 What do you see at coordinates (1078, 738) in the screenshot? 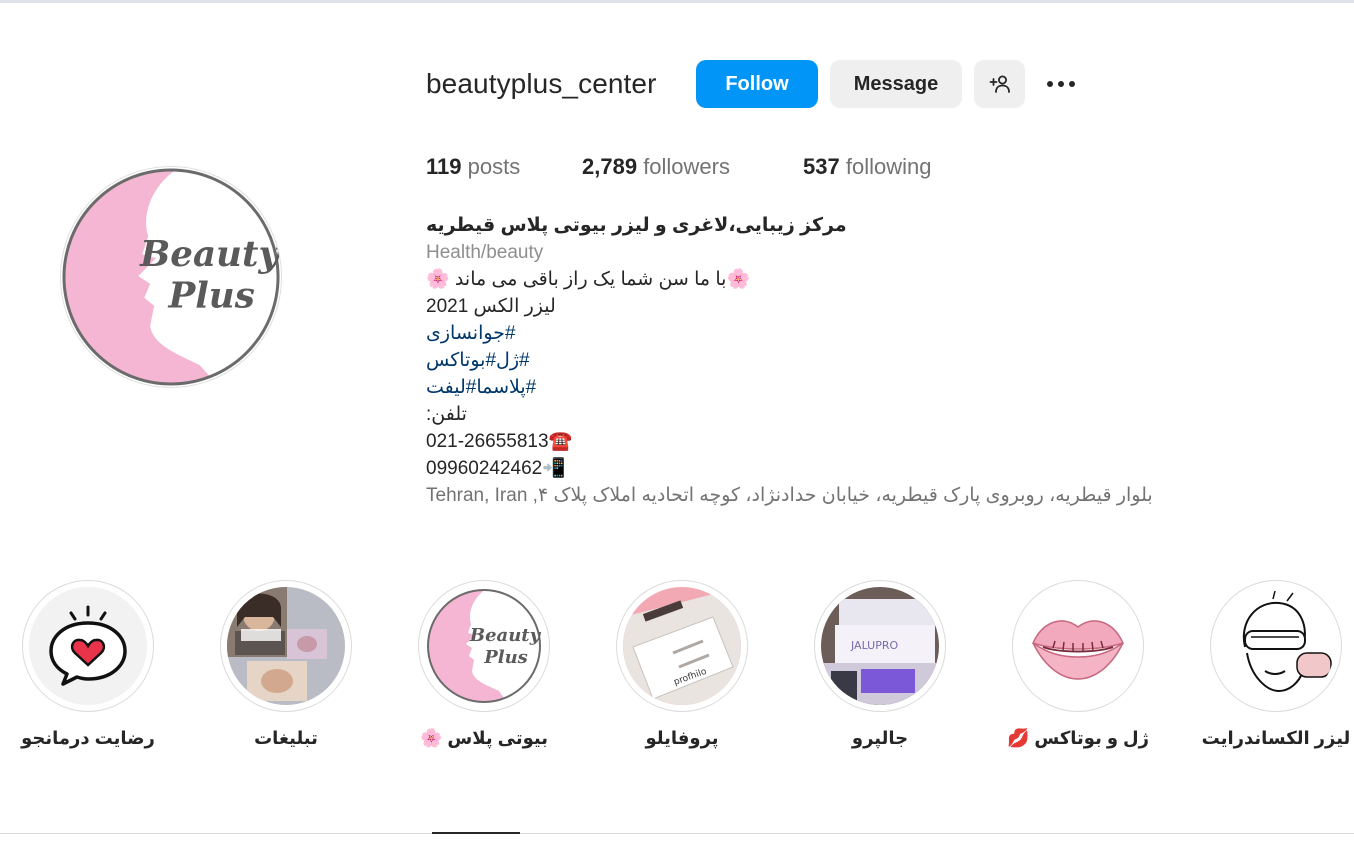
I see `highlight-label: ژل و بوتاکس 💋` at bounding box center [1078, 738].